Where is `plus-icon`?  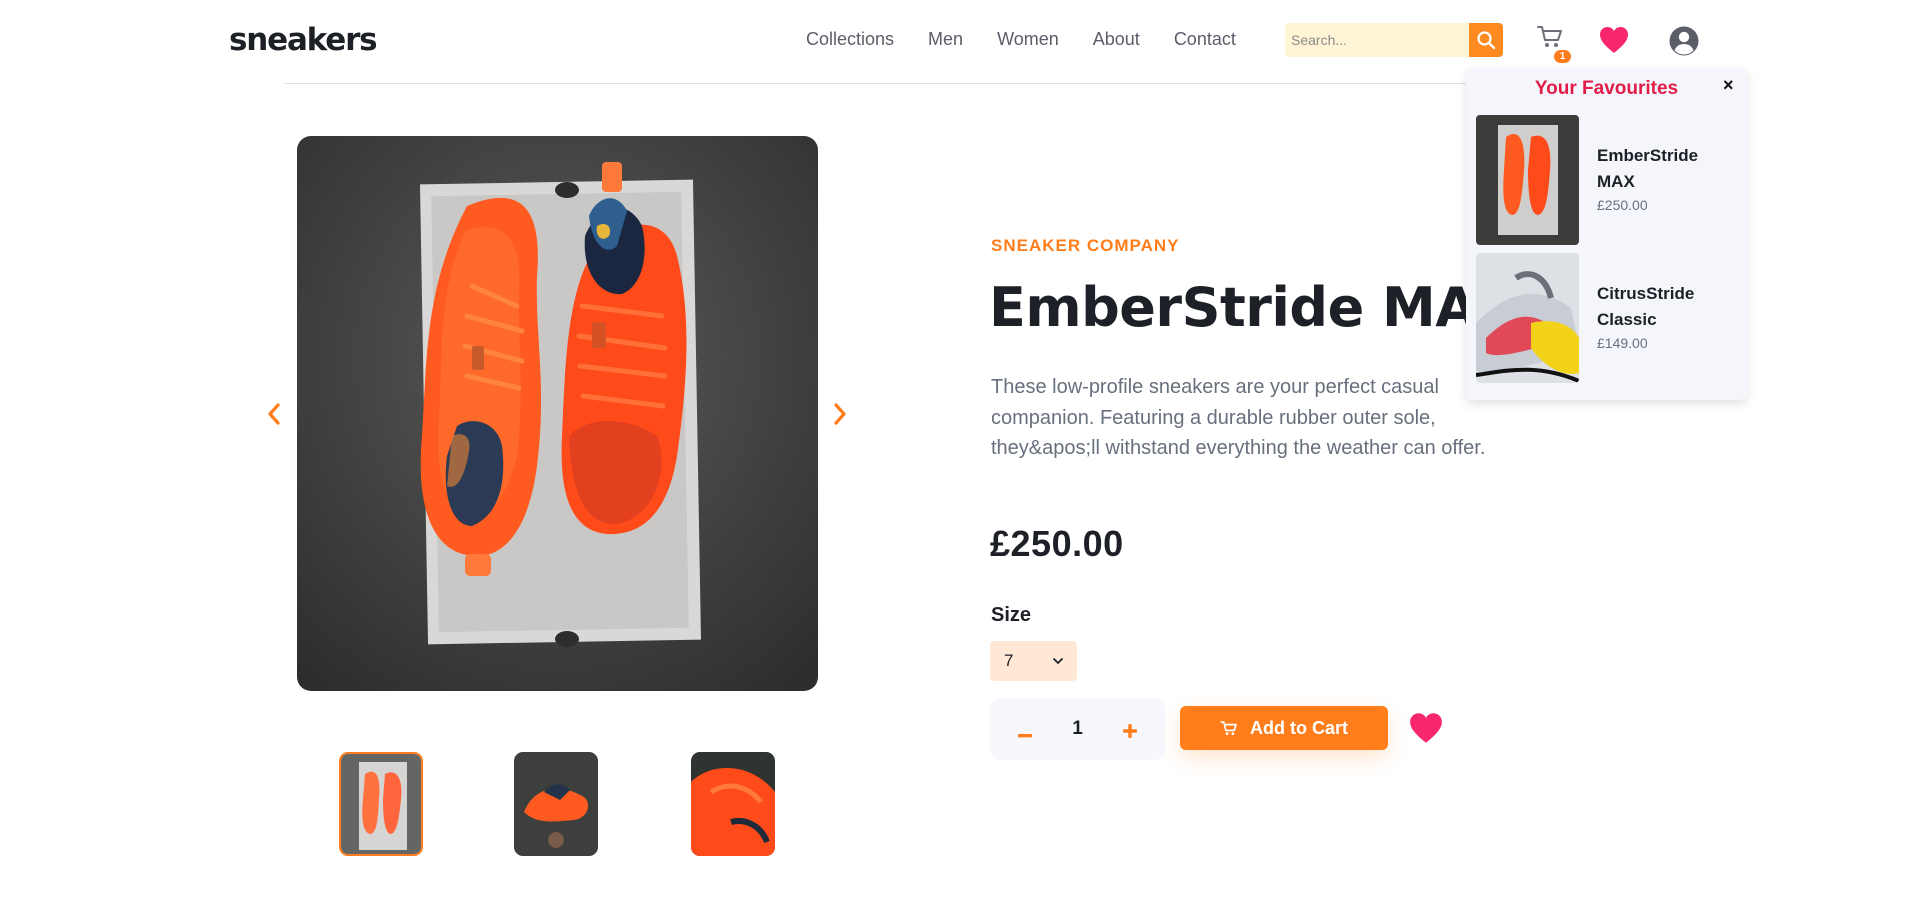
plus-icon is located at coordinates (1129, 731).